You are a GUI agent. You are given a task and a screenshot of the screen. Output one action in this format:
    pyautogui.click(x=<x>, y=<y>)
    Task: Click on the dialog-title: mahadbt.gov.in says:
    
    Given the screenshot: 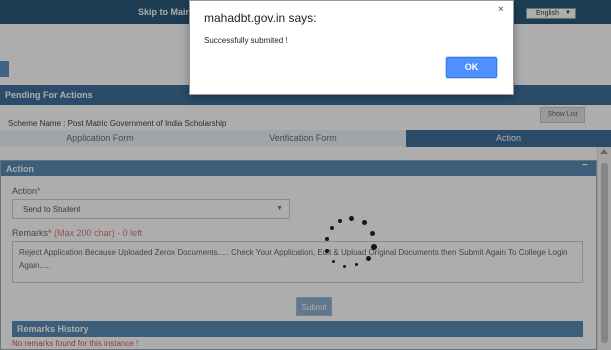 What is the action you would take?
    pyautogui.click(x=260, y=18)
    